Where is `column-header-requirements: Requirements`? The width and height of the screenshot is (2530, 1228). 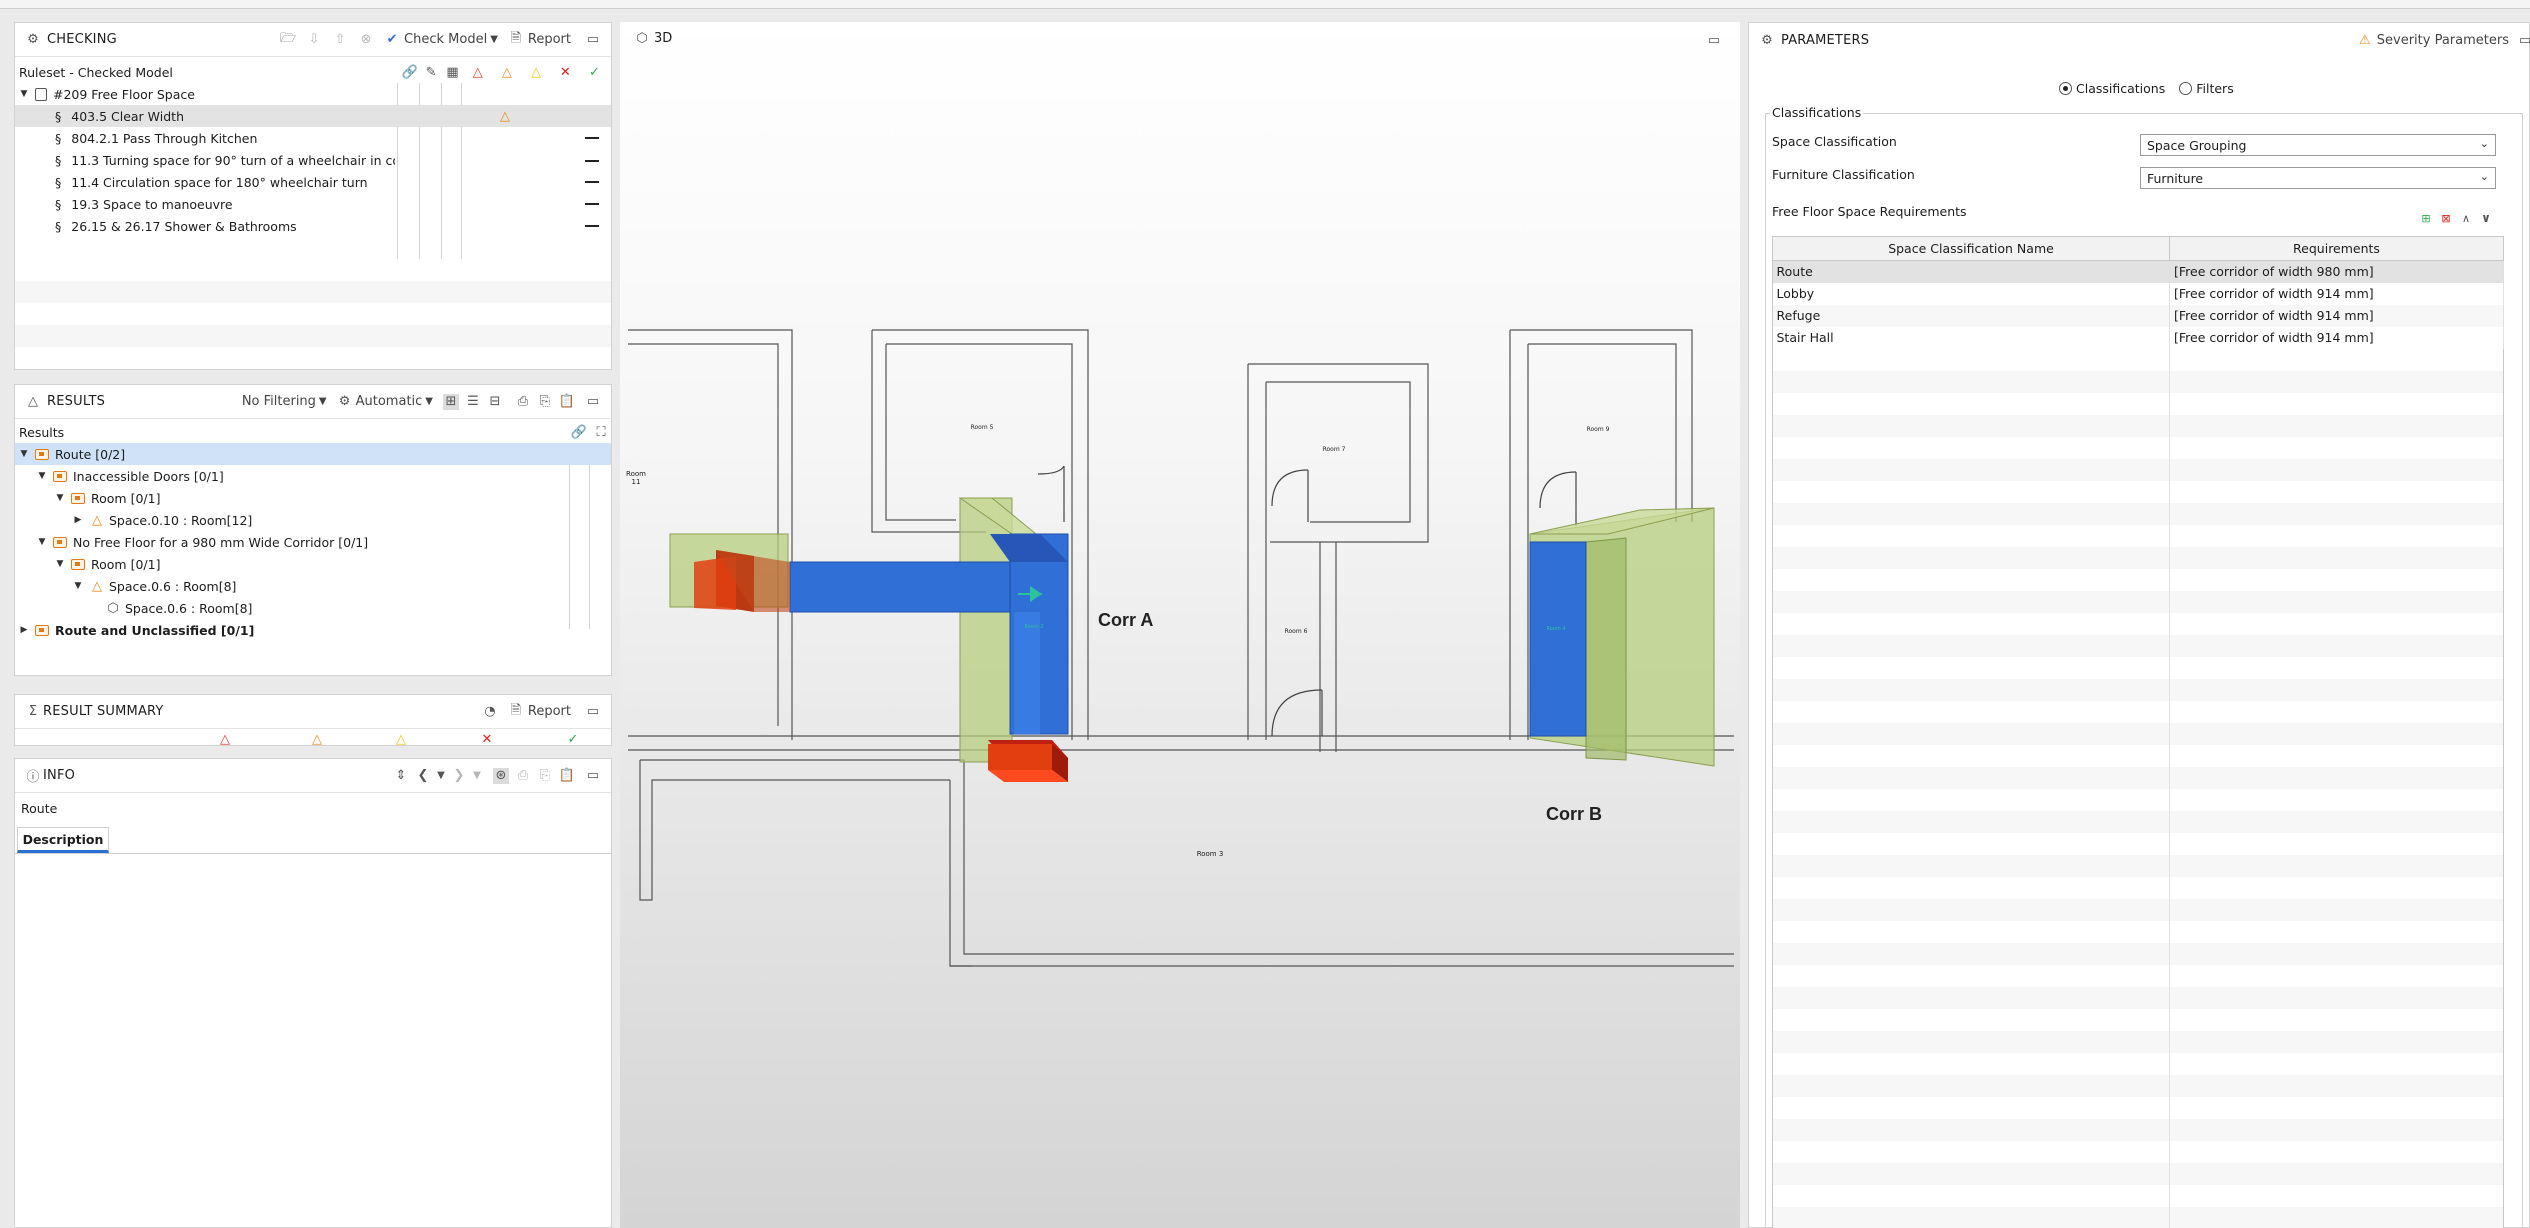 column-header-requirements: Requirements is located at coordinates (2336, 248).